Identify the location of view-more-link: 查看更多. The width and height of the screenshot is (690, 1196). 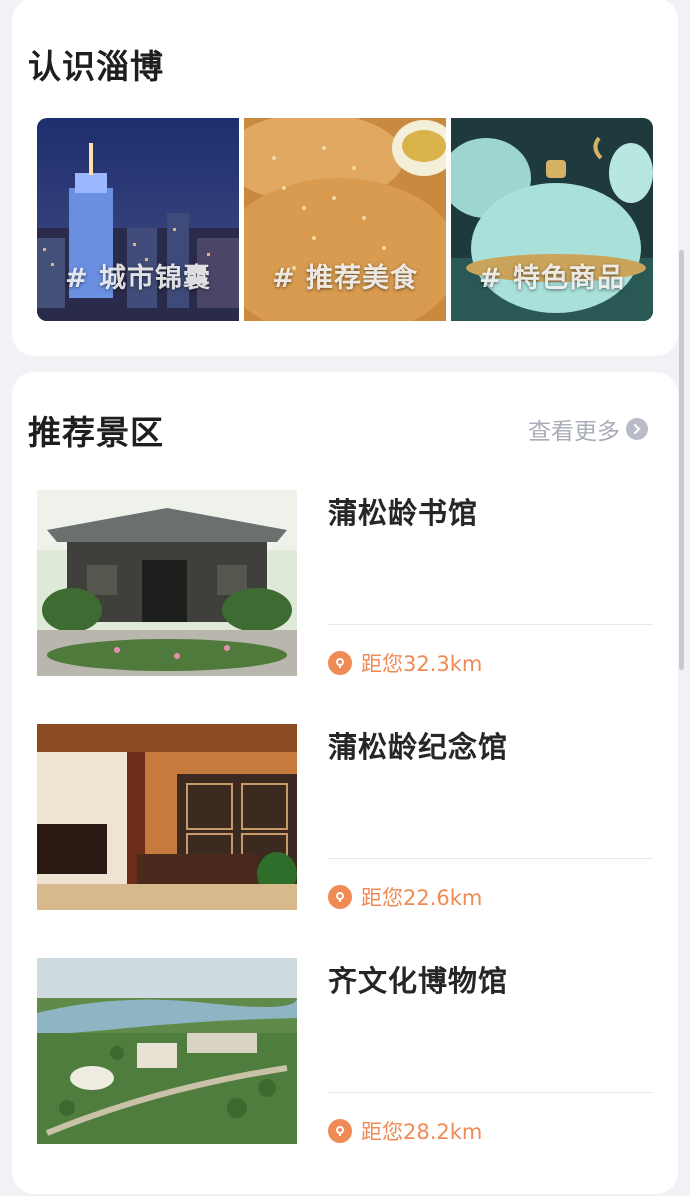
(588, 429).